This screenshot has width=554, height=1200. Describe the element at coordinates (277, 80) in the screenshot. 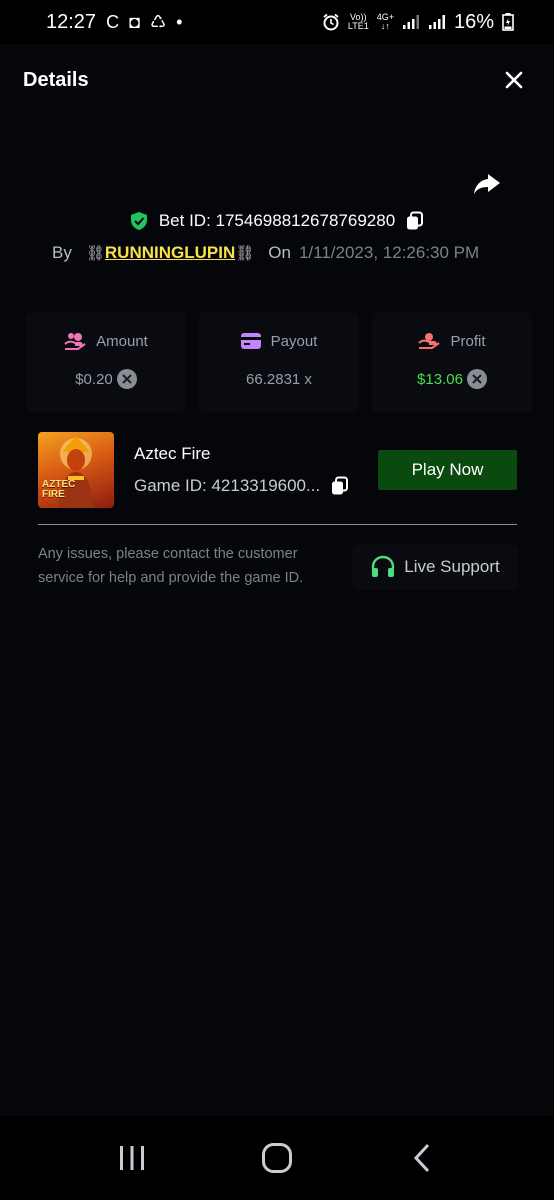

I see `details-header: Details` at that location.